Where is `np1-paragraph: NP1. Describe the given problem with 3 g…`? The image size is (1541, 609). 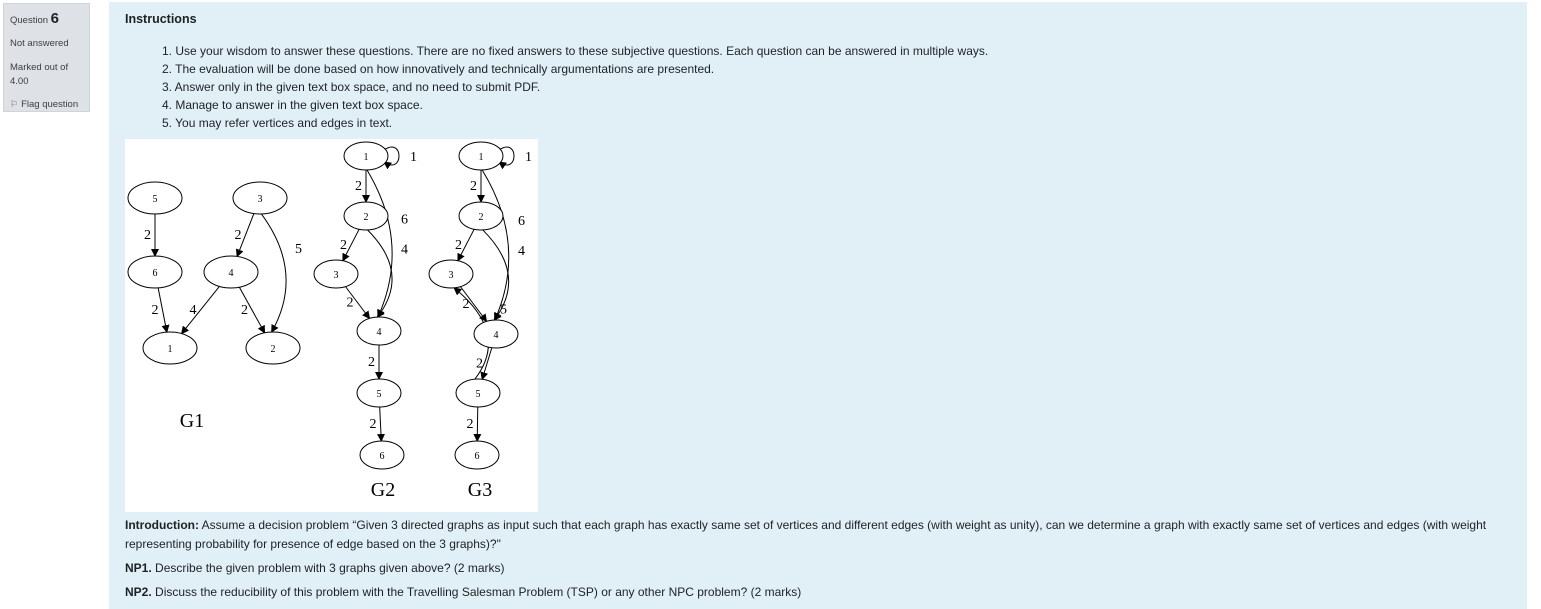 np1-paragraph: NP1. Describe the given problem with 3 g… is located at coordinates (315, 568).